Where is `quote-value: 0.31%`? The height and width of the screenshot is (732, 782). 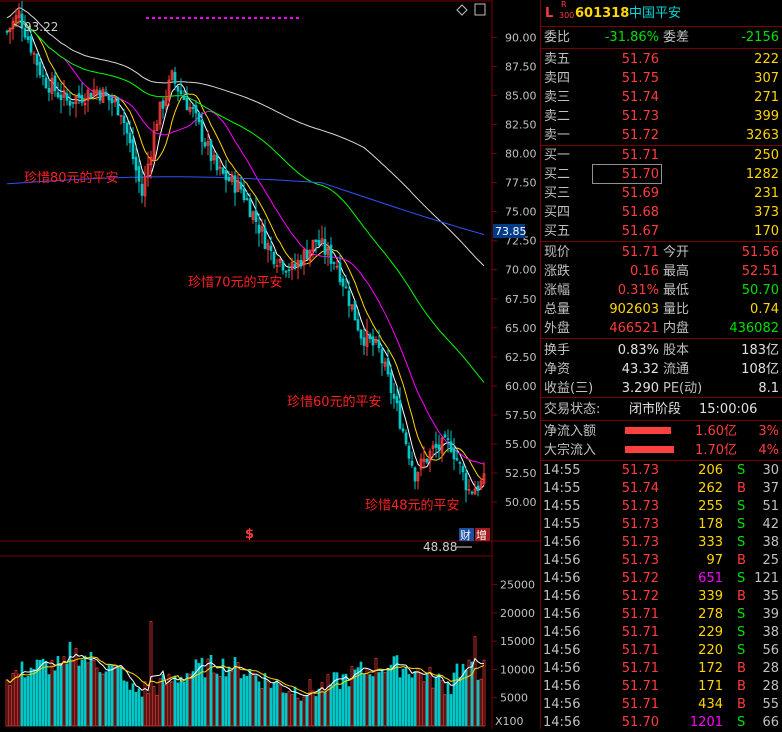
quote-value: 0.31% is located at coordinates (638, 290).